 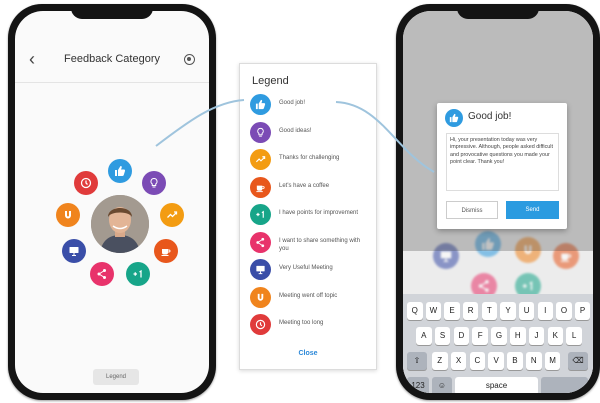 I want to click on flow-line-left, so click(x=200, y=123).